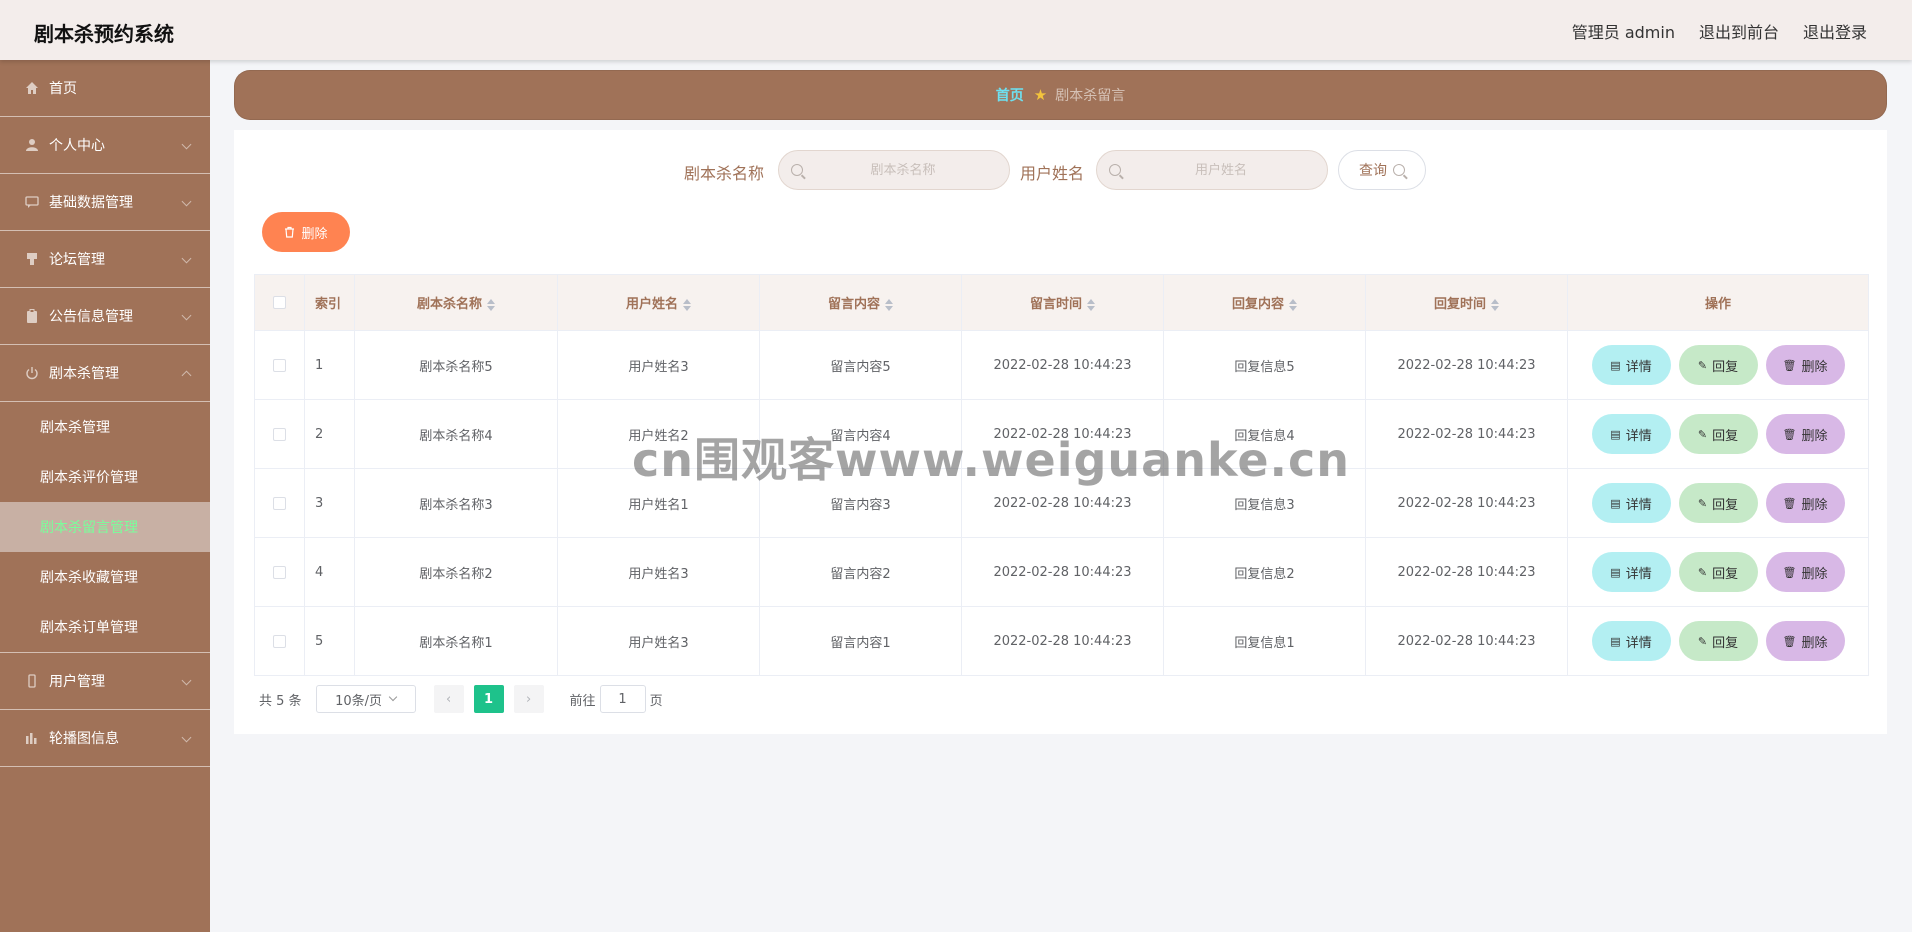  Describe the element at coordinates (329, 503) in the screenshot. I see `cell-index: 3` at that location.